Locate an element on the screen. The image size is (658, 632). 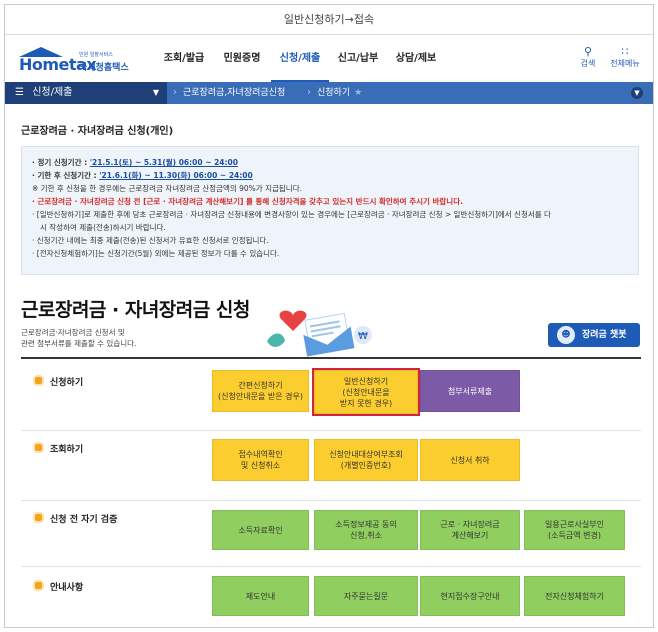
button-line: 소득정보제공 동의 is located at coordinates (366, 524).